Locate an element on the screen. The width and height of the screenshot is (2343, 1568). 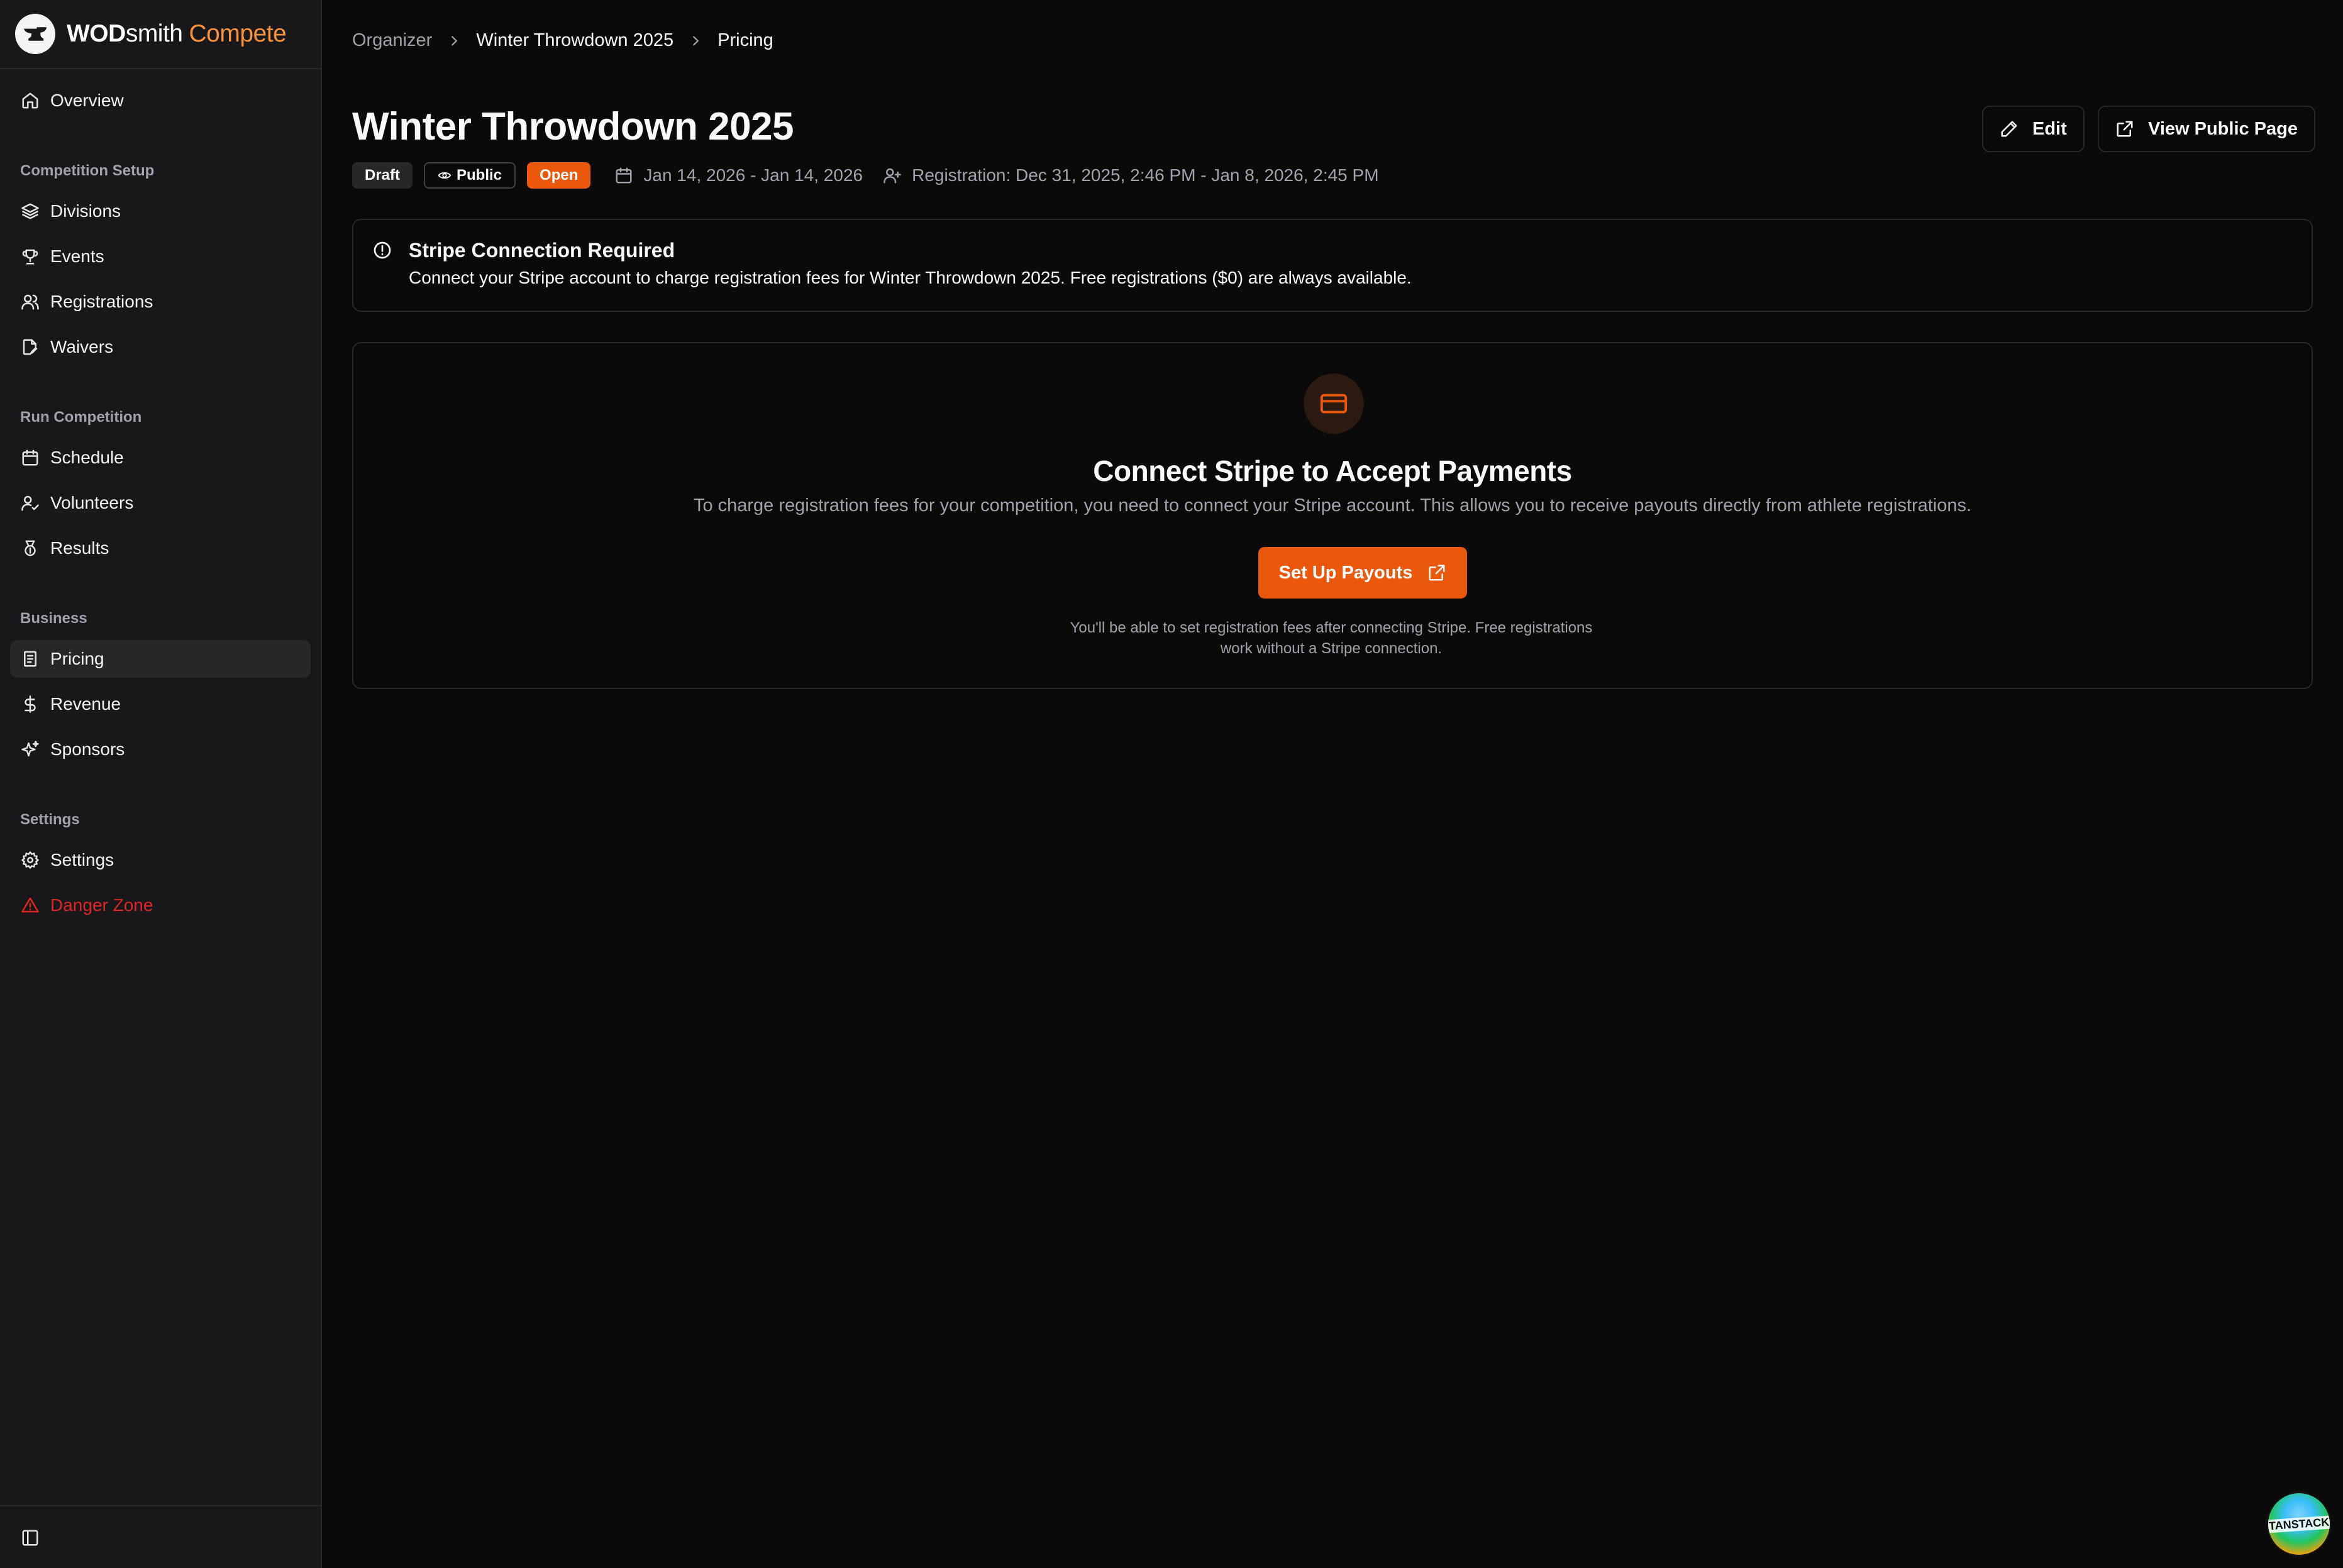
view-public-page-button: View Public Page is located at coordinates (2207, 129).